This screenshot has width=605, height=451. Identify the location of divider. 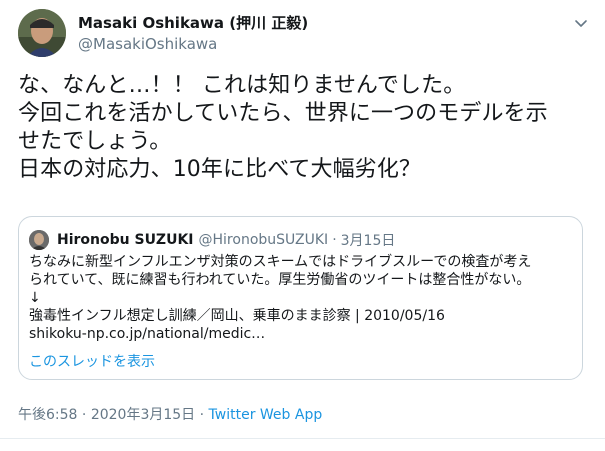
(302, 438).